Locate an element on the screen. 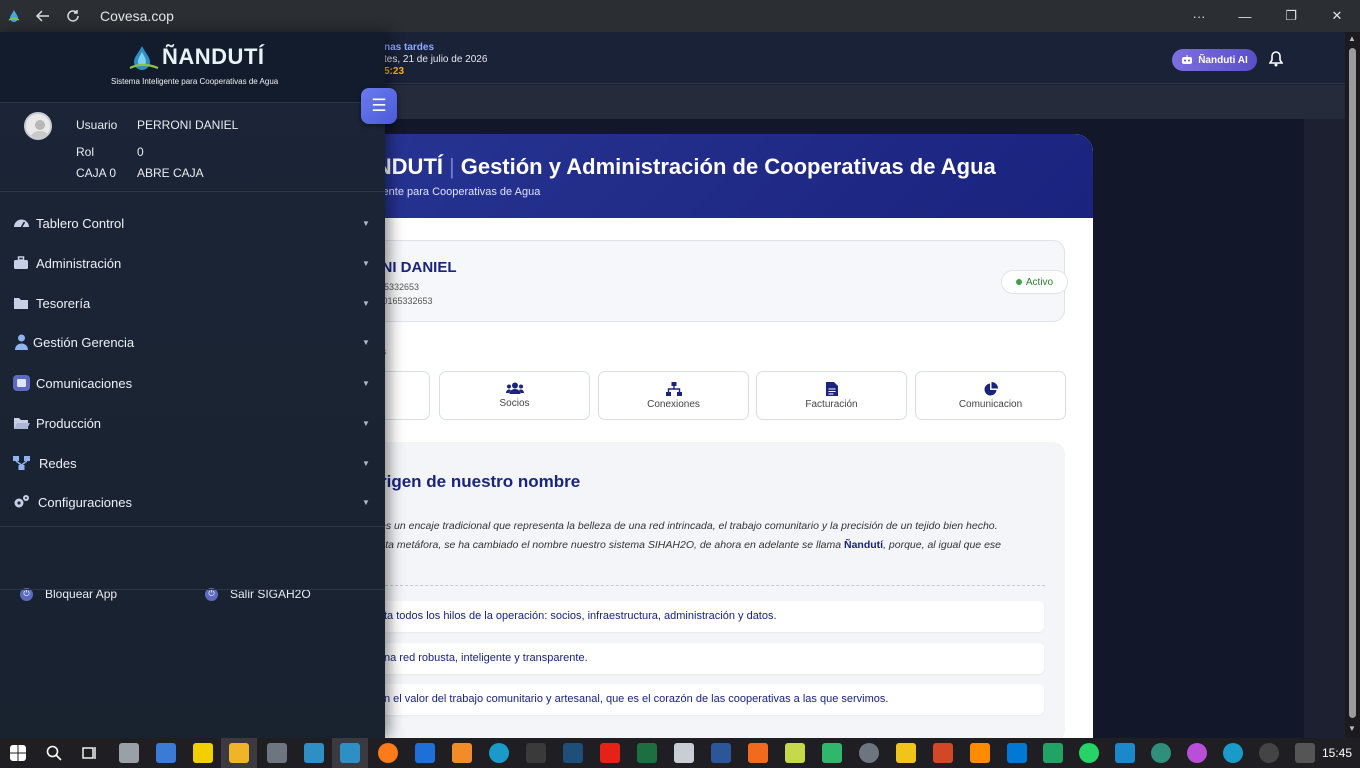  windows-start-icon is located at coordinates (18, 753).